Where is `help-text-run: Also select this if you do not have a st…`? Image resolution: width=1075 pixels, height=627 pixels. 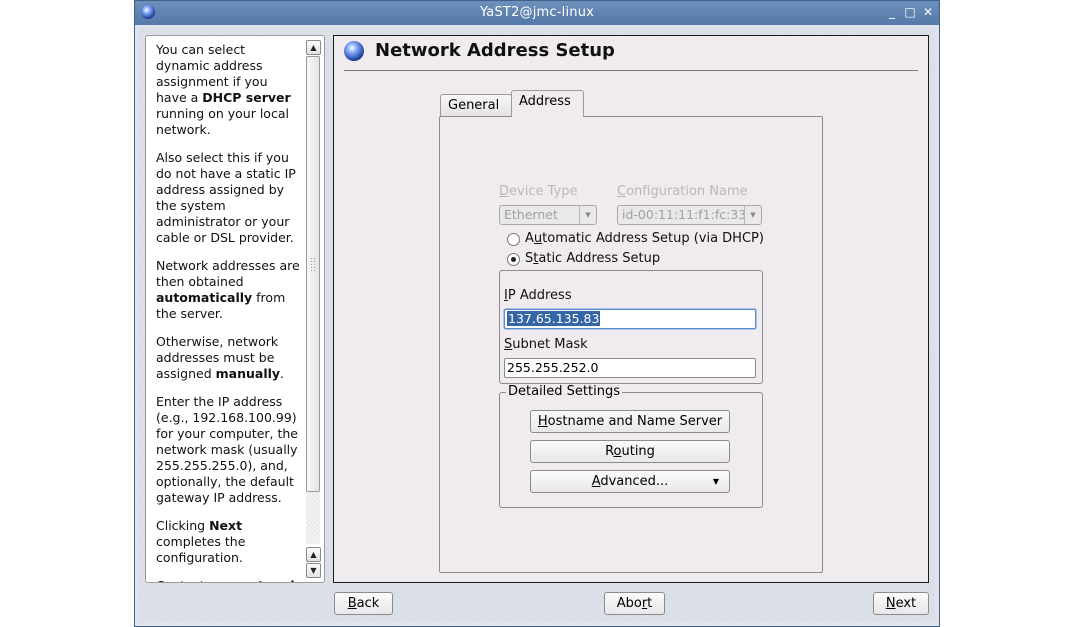
help-text-run: Also select this if you do not have a st… is located at coordinates (226, 197).